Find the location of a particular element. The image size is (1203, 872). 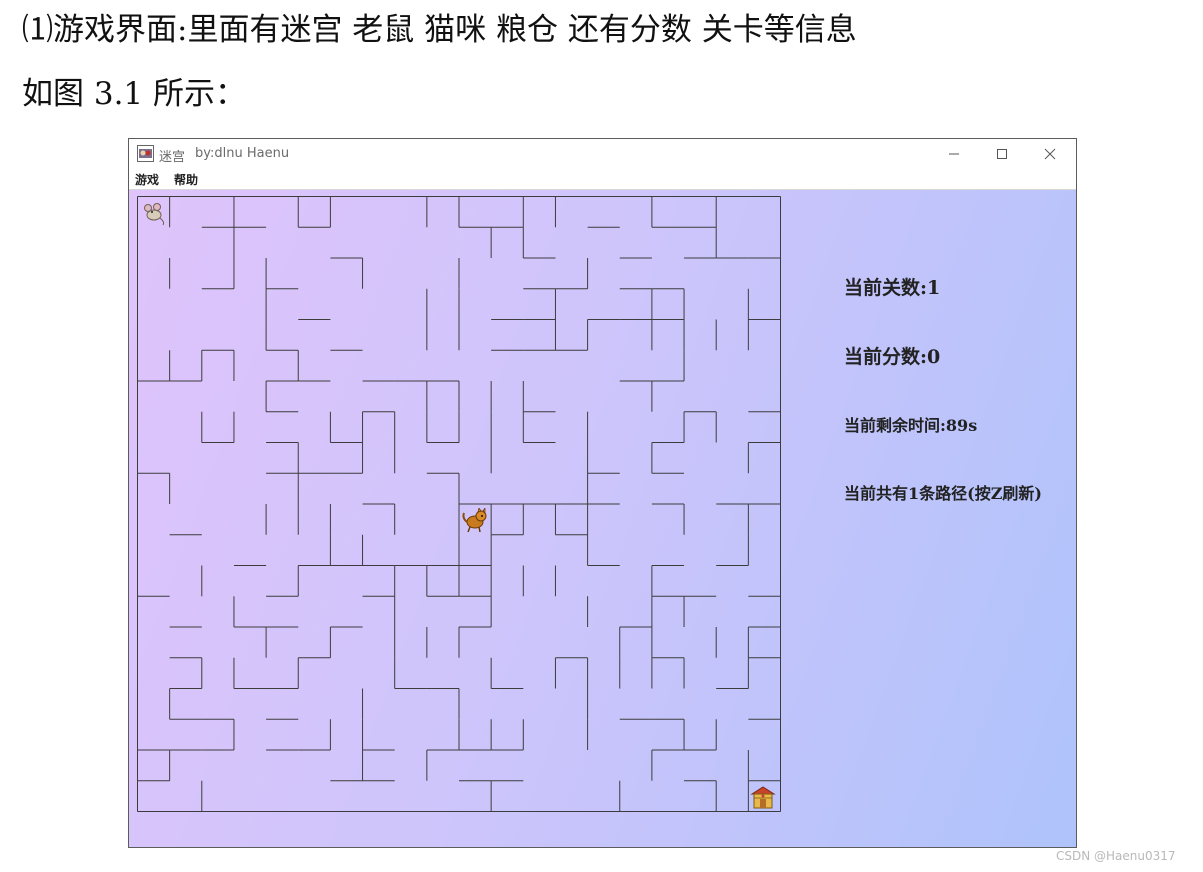

close-button is located at coordinates (1050, 154).